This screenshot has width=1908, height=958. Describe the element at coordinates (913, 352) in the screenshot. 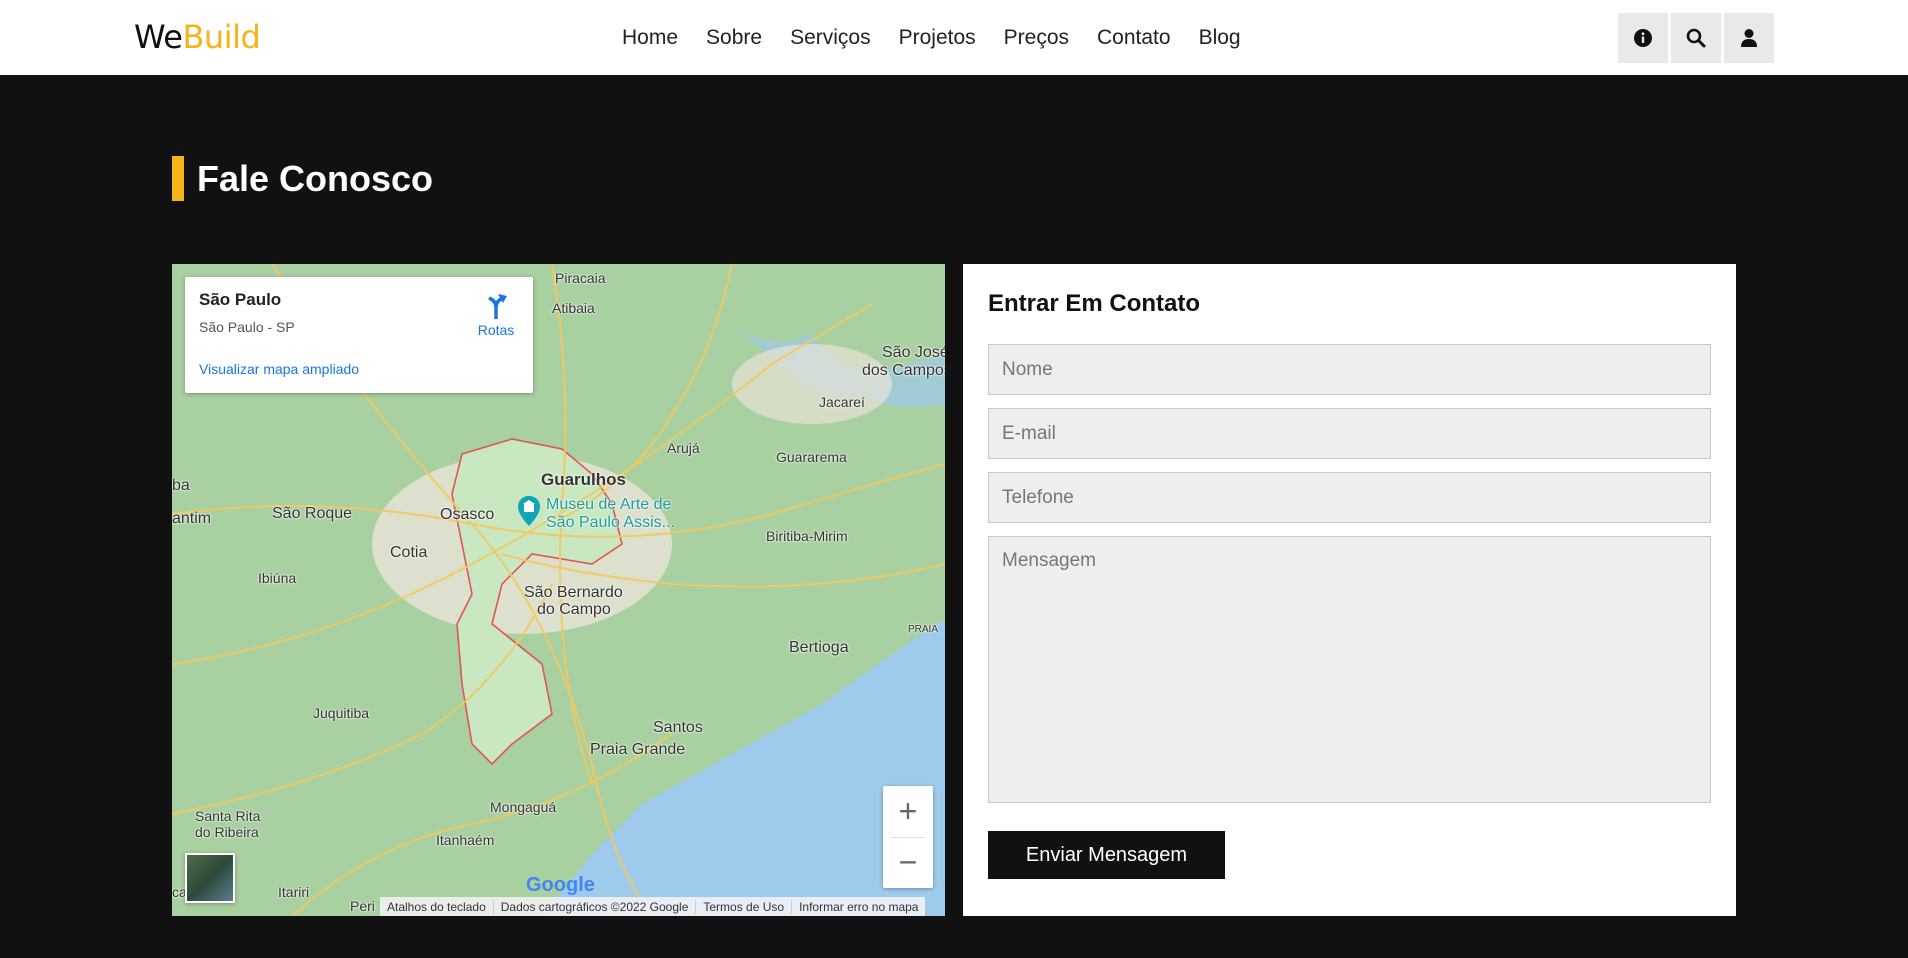

I see `map-label-sao-jose: São José` at that location.